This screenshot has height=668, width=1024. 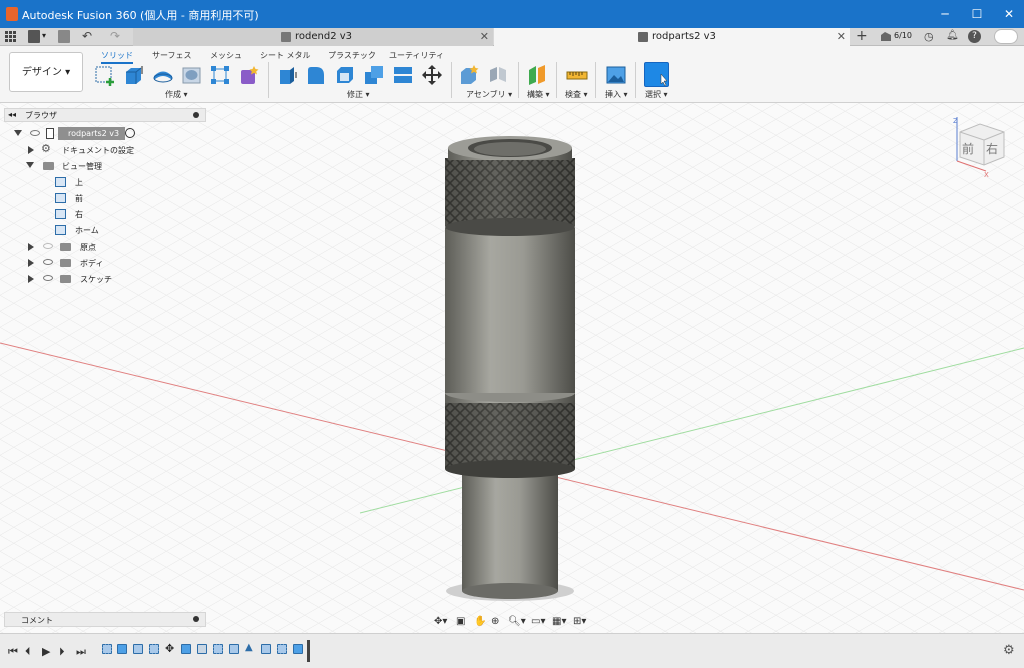 I want to click on workspace-selector: デザイン ▾, so click(x=46, y=72).